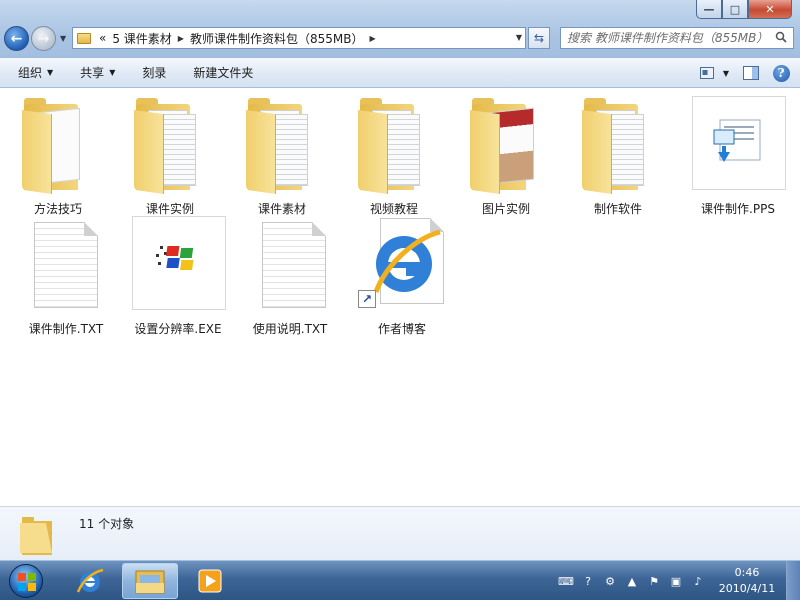  I want to click on item-label: 图片实例, so click(505, 209).